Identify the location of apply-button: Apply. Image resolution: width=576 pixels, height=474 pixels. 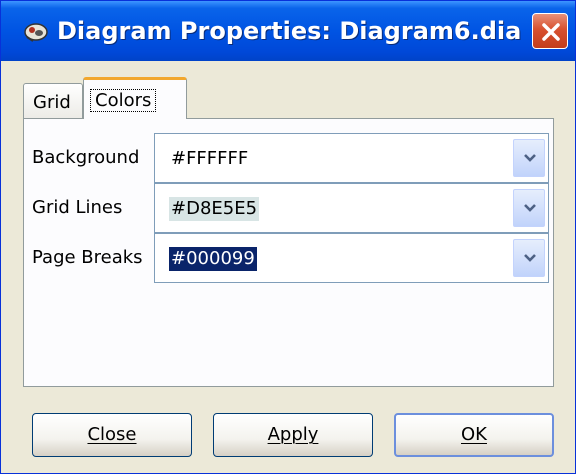
(293, 435).